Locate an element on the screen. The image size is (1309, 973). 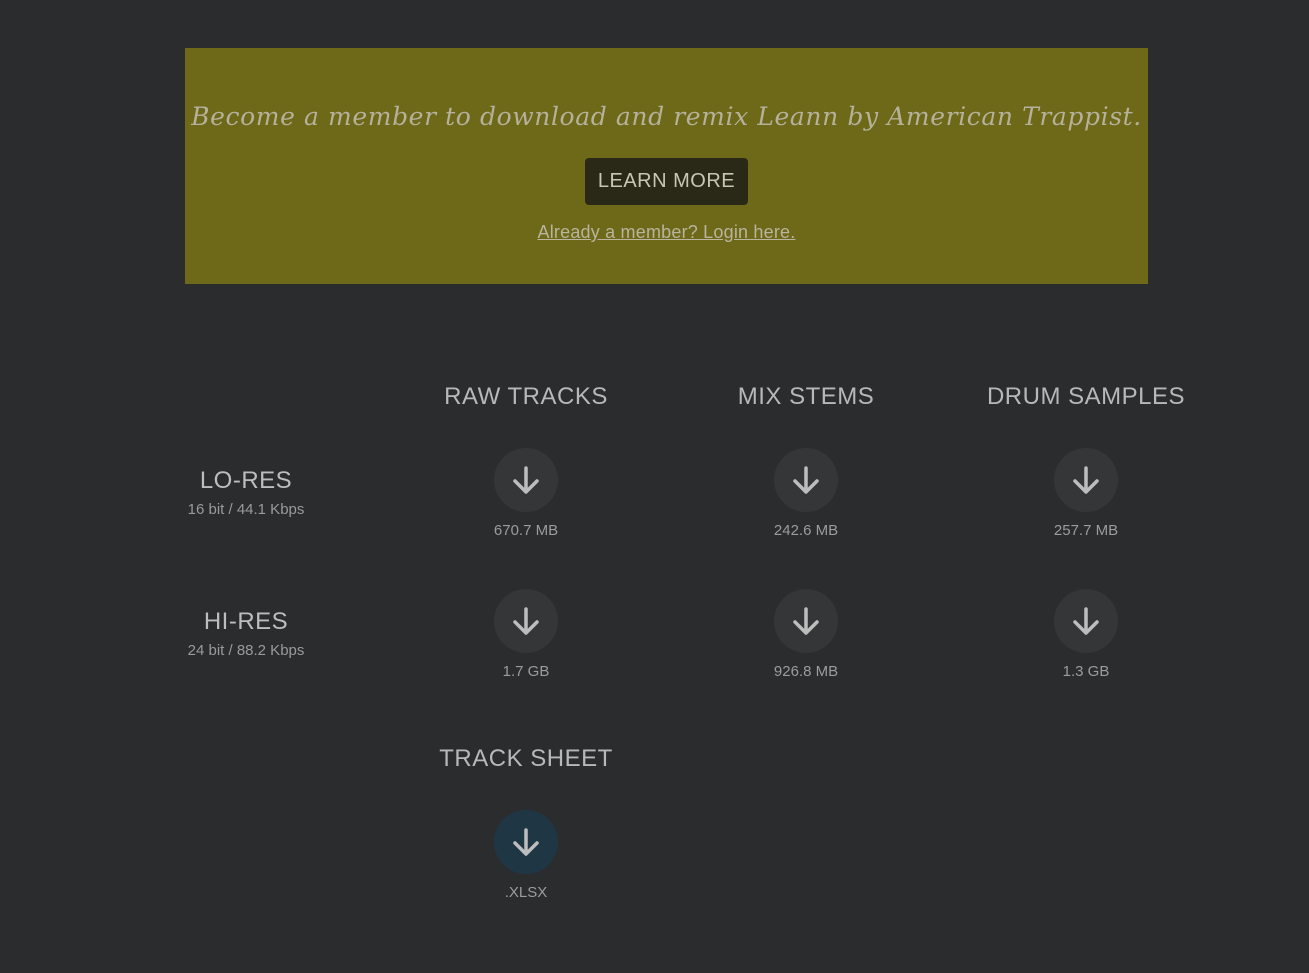
download-lo-res-raw-tracks: 670.7 MB is located at coordinates (526, 493).